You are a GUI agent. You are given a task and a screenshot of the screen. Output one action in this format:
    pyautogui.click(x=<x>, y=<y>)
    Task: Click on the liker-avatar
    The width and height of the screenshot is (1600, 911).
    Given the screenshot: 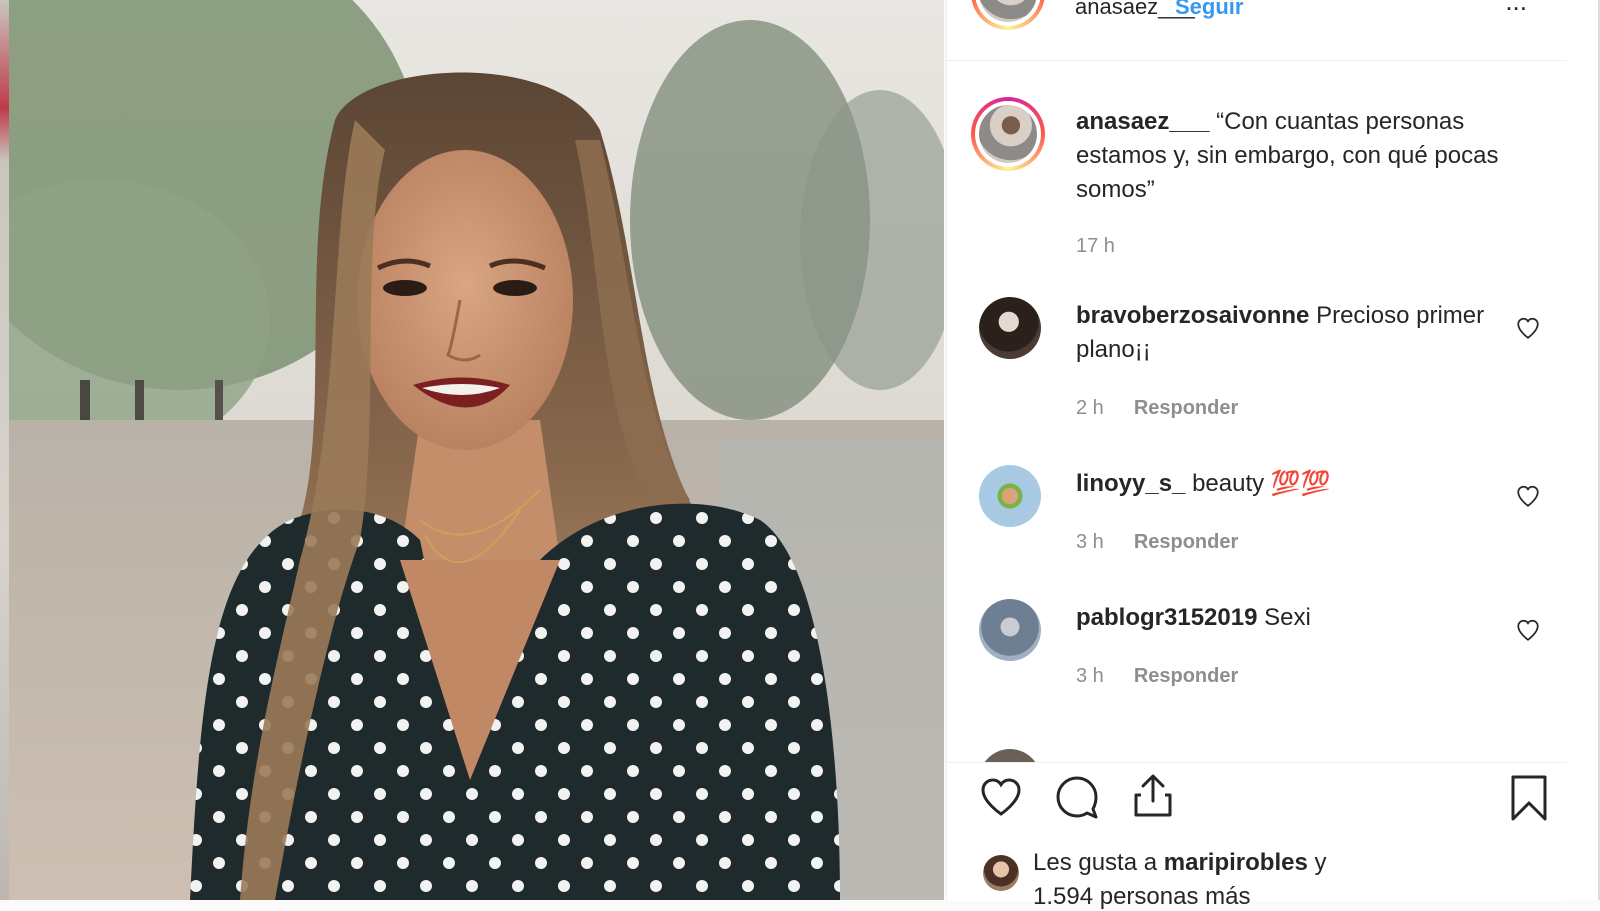 What is the action you would take?
    pyautogui.click(x=1001, y=873)
    